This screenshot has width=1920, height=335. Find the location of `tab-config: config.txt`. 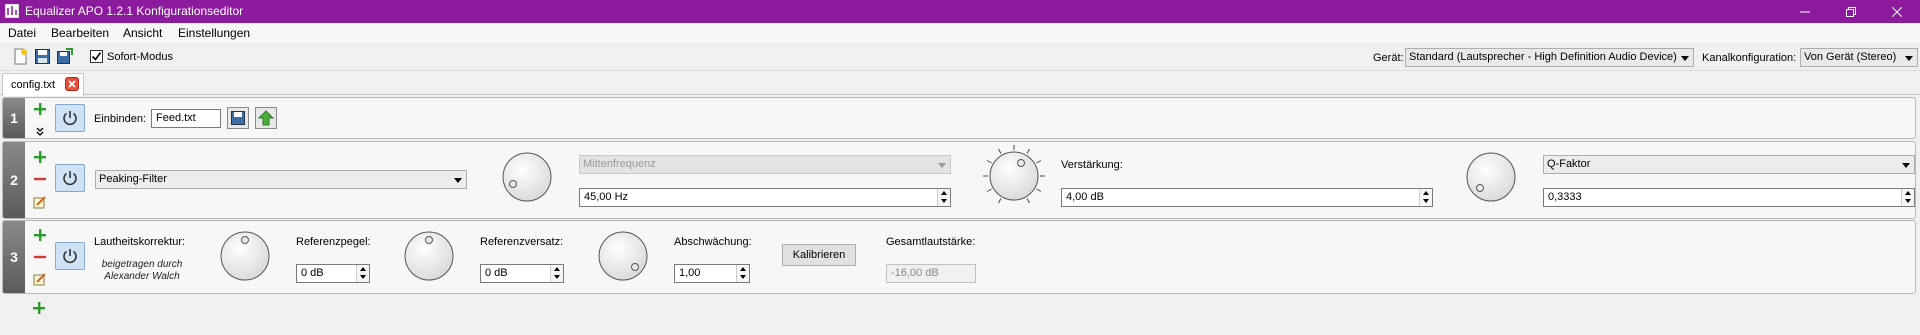

tab-config: config.txt is located at coordinates (43, 84).